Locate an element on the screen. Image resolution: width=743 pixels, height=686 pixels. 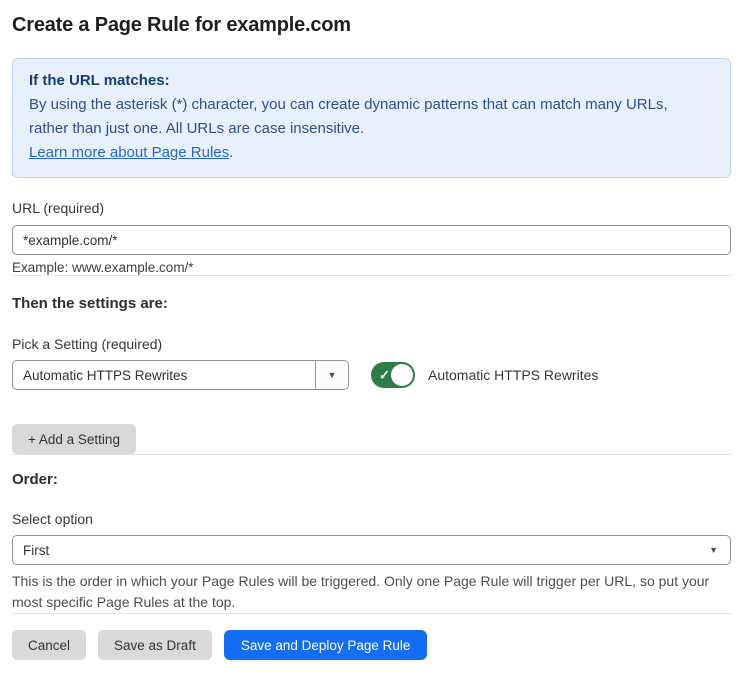
add-setting-button: + Add a Setting is located at coordinates (74, 439).